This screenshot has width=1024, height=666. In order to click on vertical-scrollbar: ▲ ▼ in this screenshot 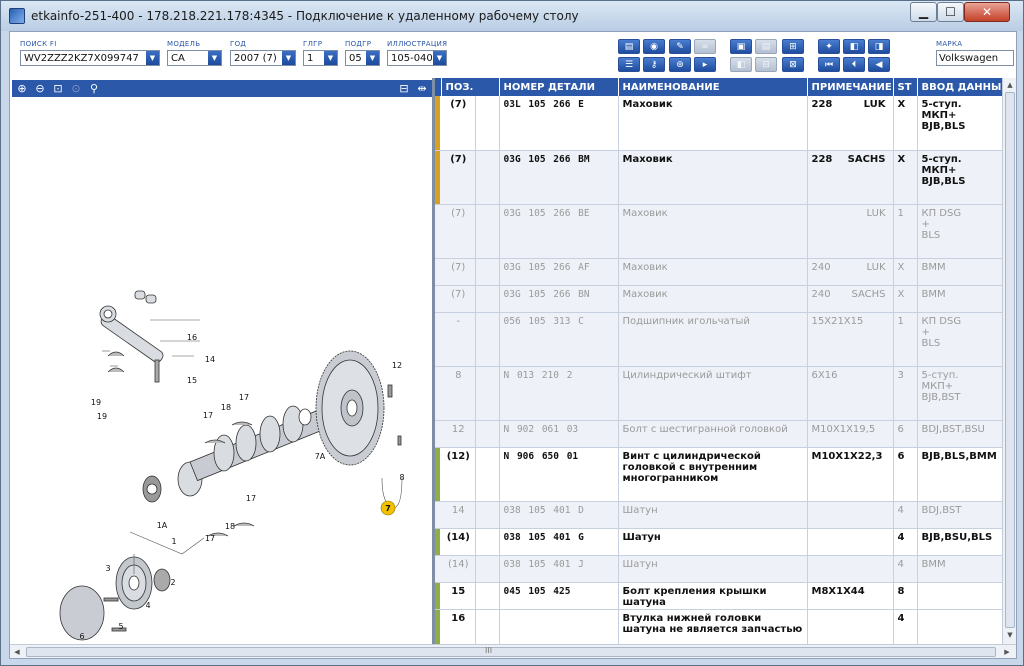, I will do `click(1009, 361)`.